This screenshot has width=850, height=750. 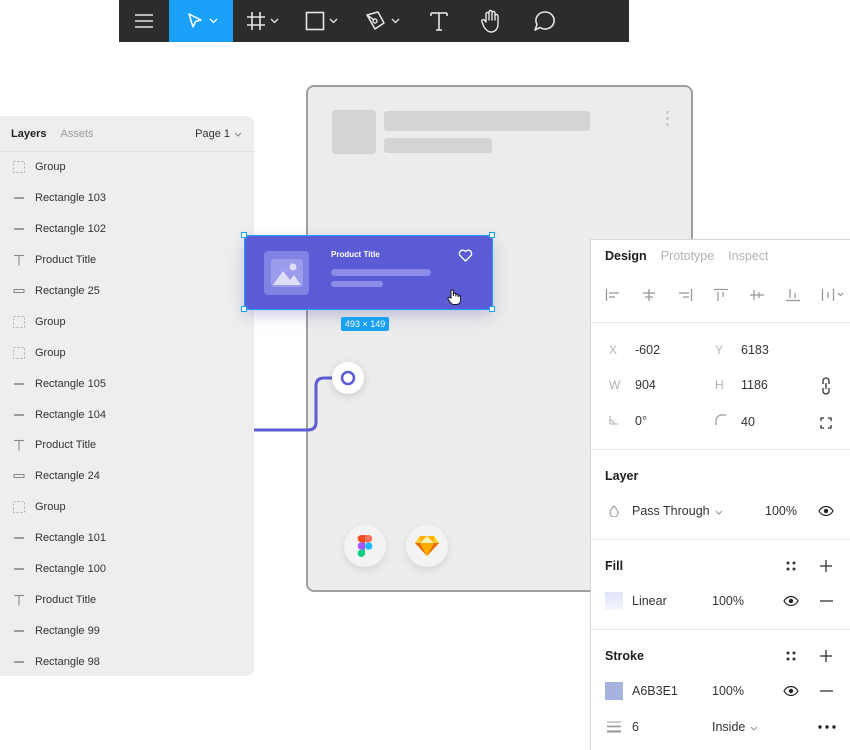 What do you see at coordinates (728, 691) in the screenshot?
I see `stroke-opacity: 100%` at bounding box center [728, 691].